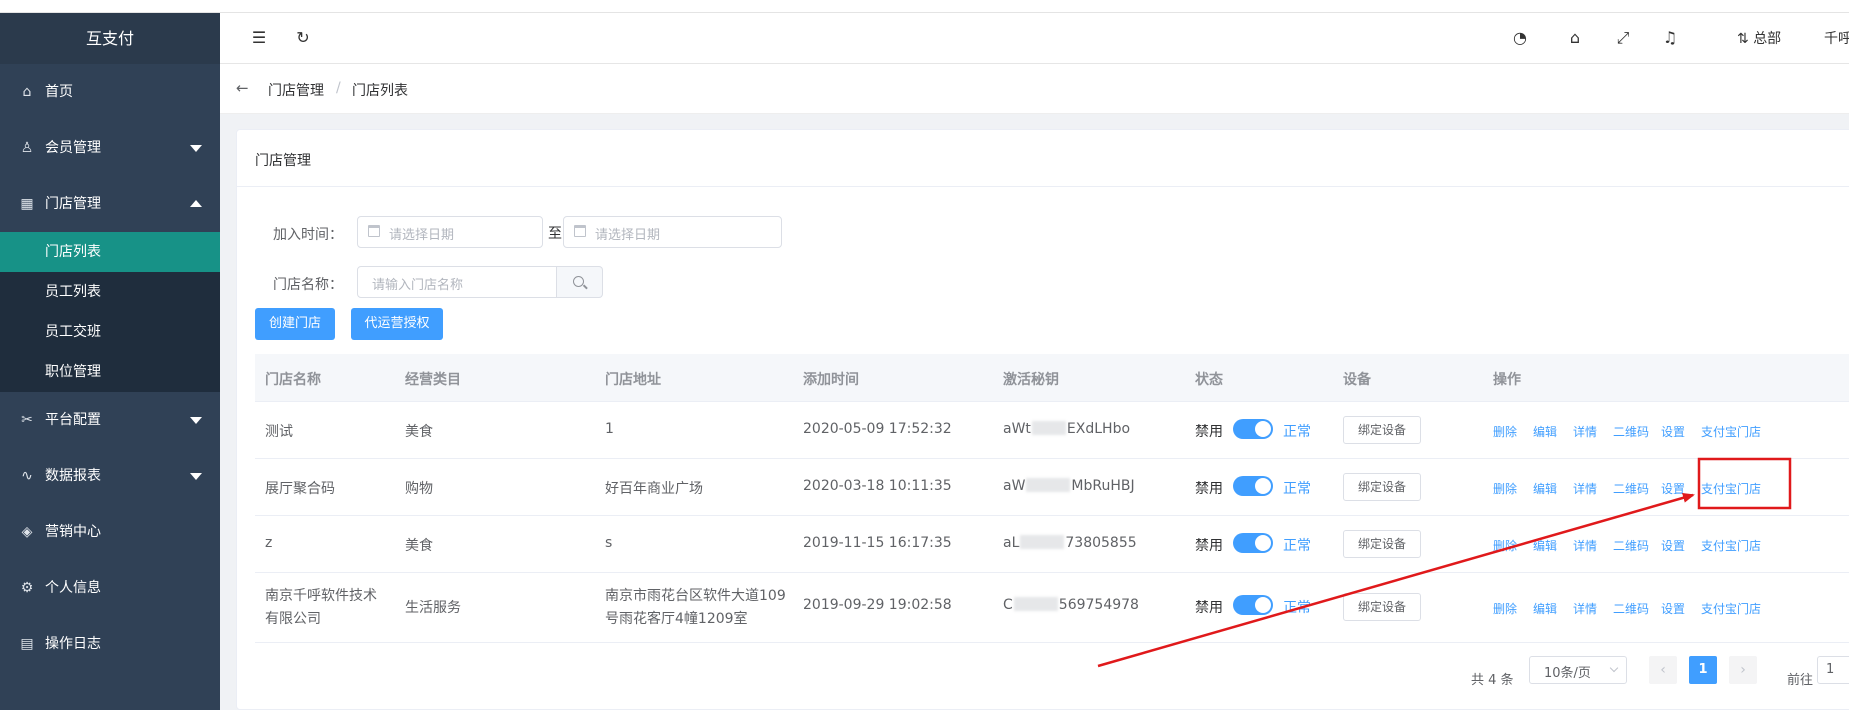 The width and height of the screenshot is (1849, 710). I want to click on store-name-input: 请输入门店名称, so click(457, 282).